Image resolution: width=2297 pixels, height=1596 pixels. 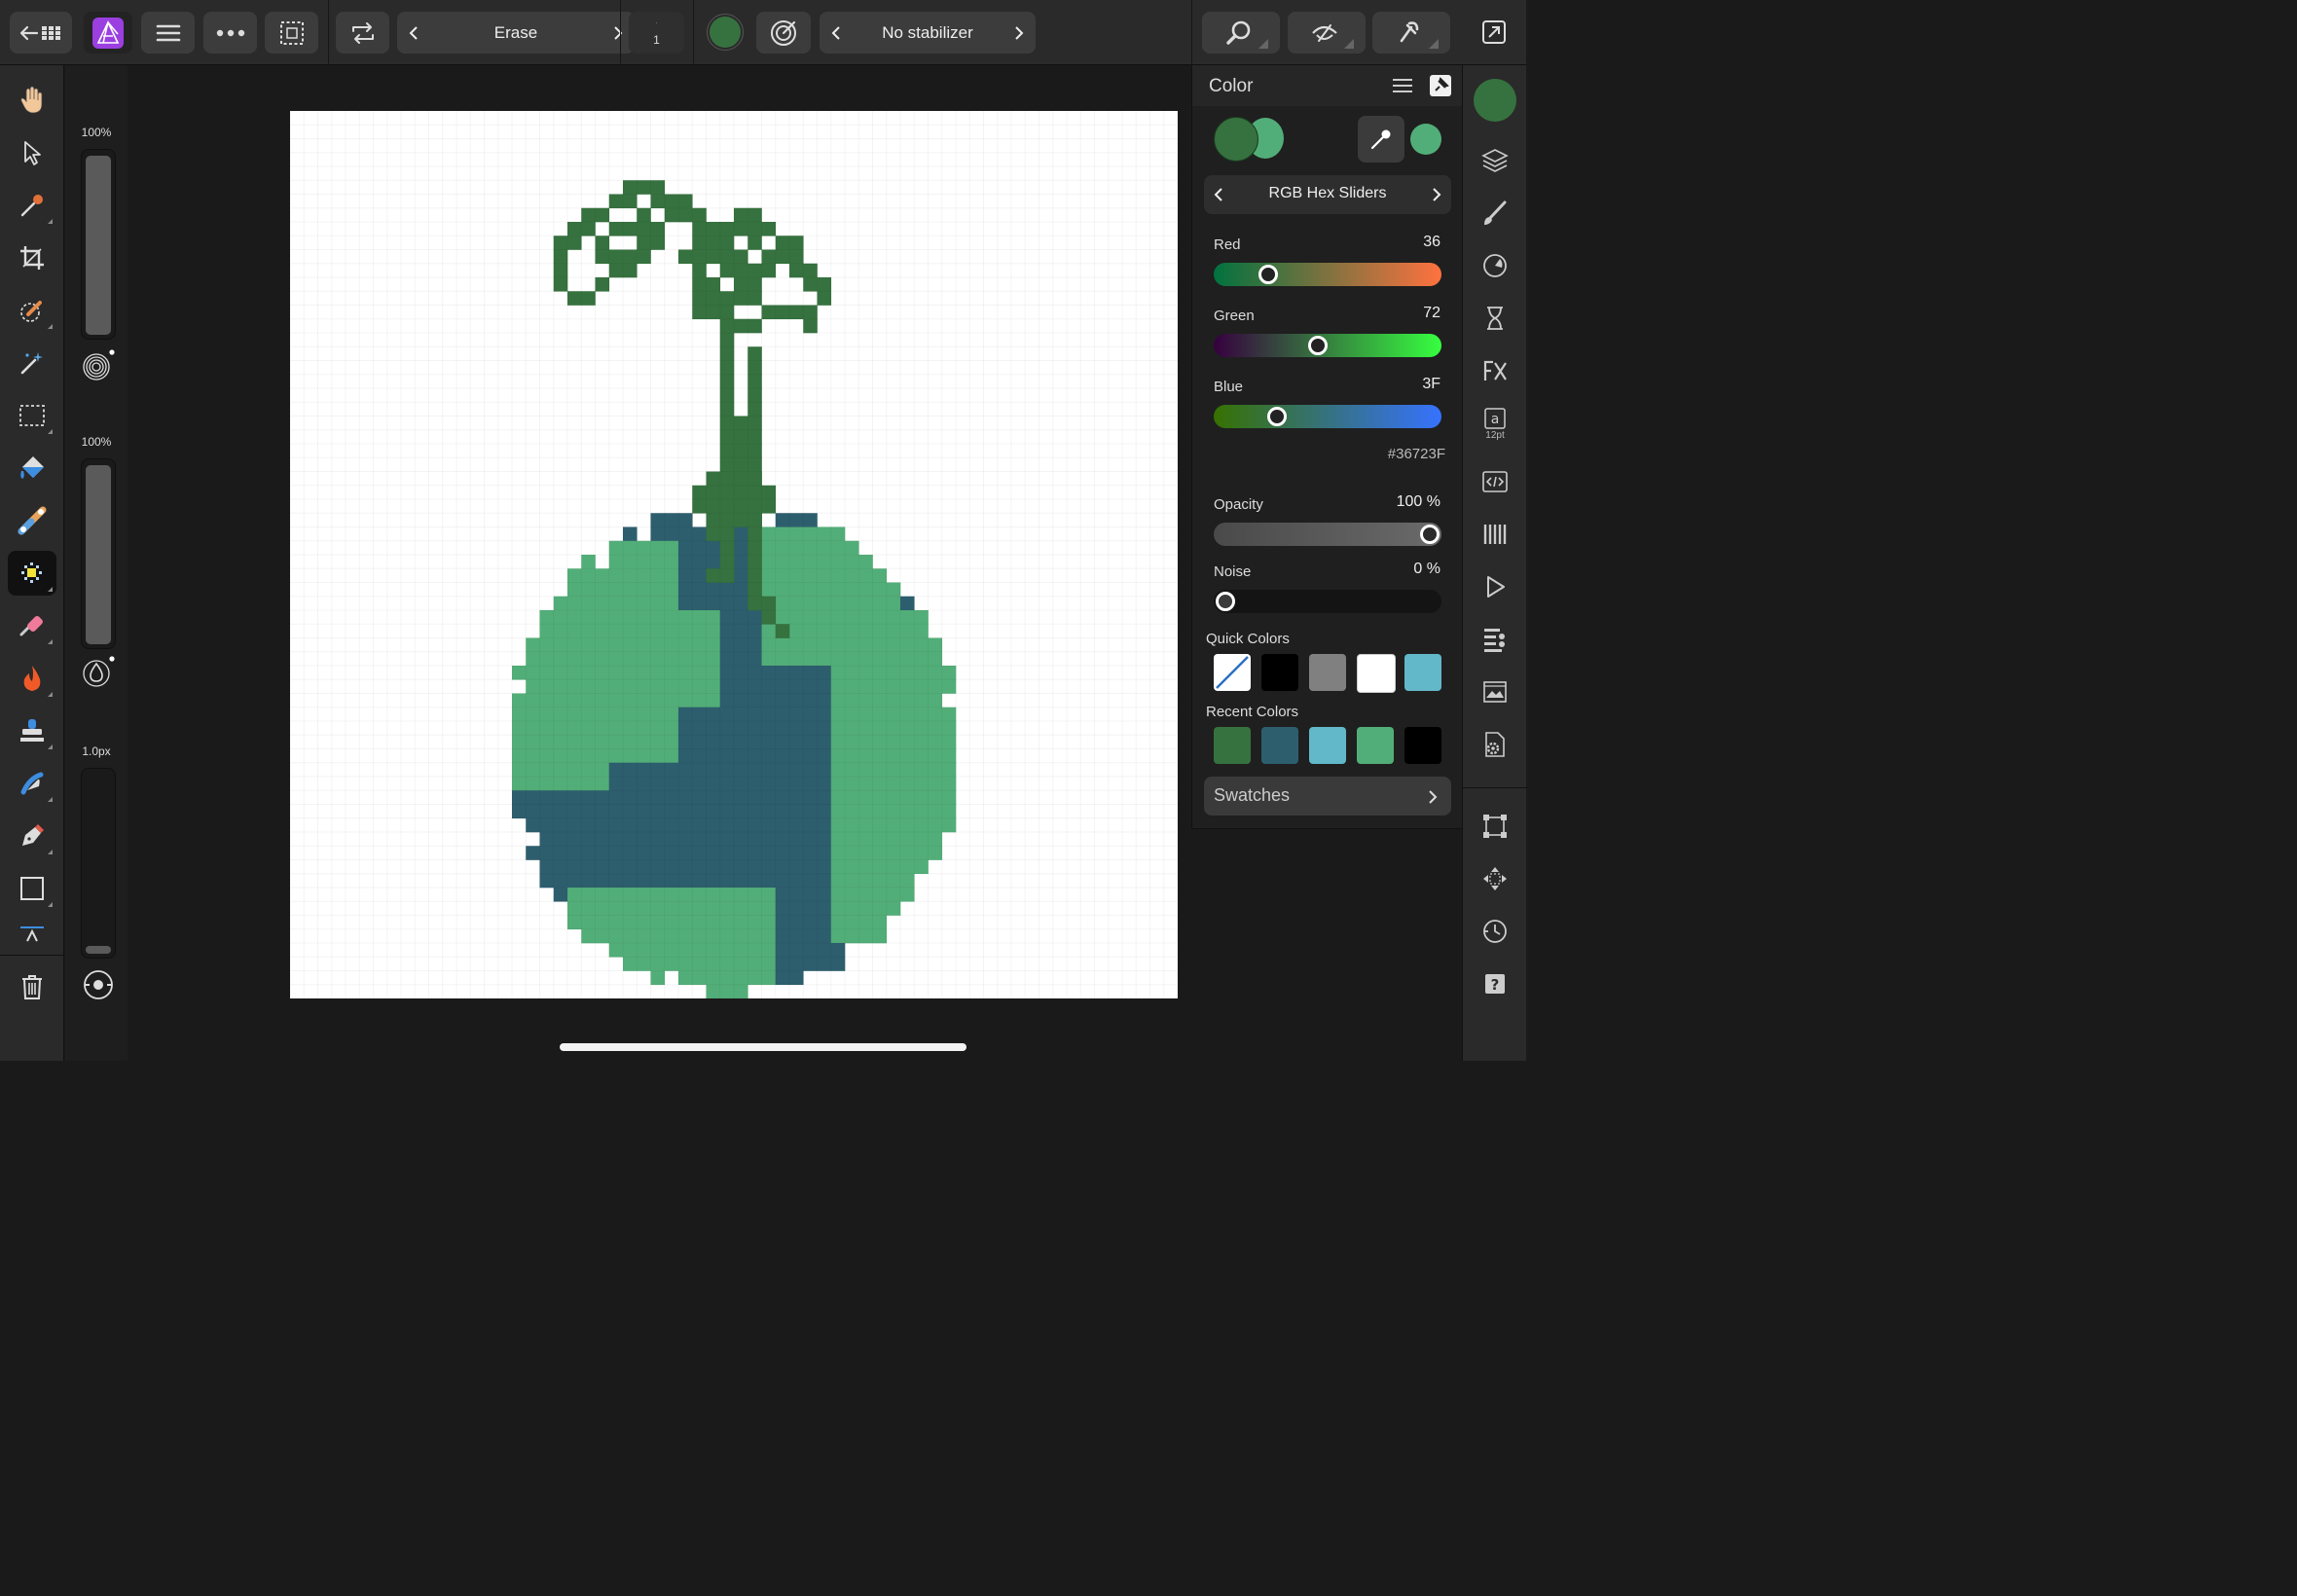 I want to click on studio-toggle-button, so click(x=1494, y=32).